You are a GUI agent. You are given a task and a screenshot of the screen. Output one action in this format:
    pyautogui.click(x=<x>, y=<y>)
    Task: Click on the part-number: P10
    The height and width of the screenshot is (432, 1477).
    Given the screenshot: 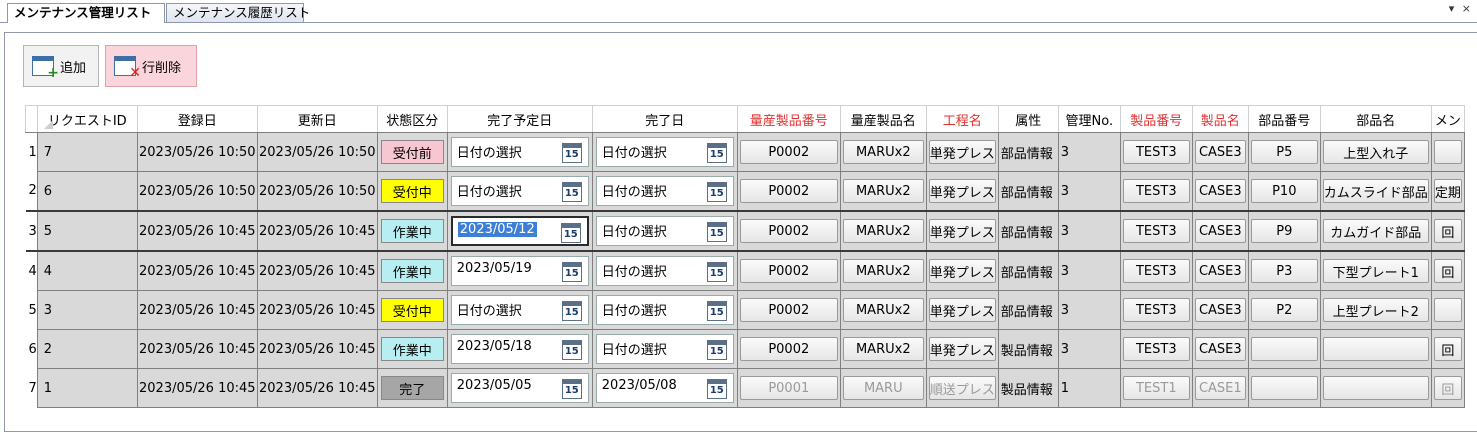 What is the action you would take?
    pyautogui.click(x=1284, y=191)
    